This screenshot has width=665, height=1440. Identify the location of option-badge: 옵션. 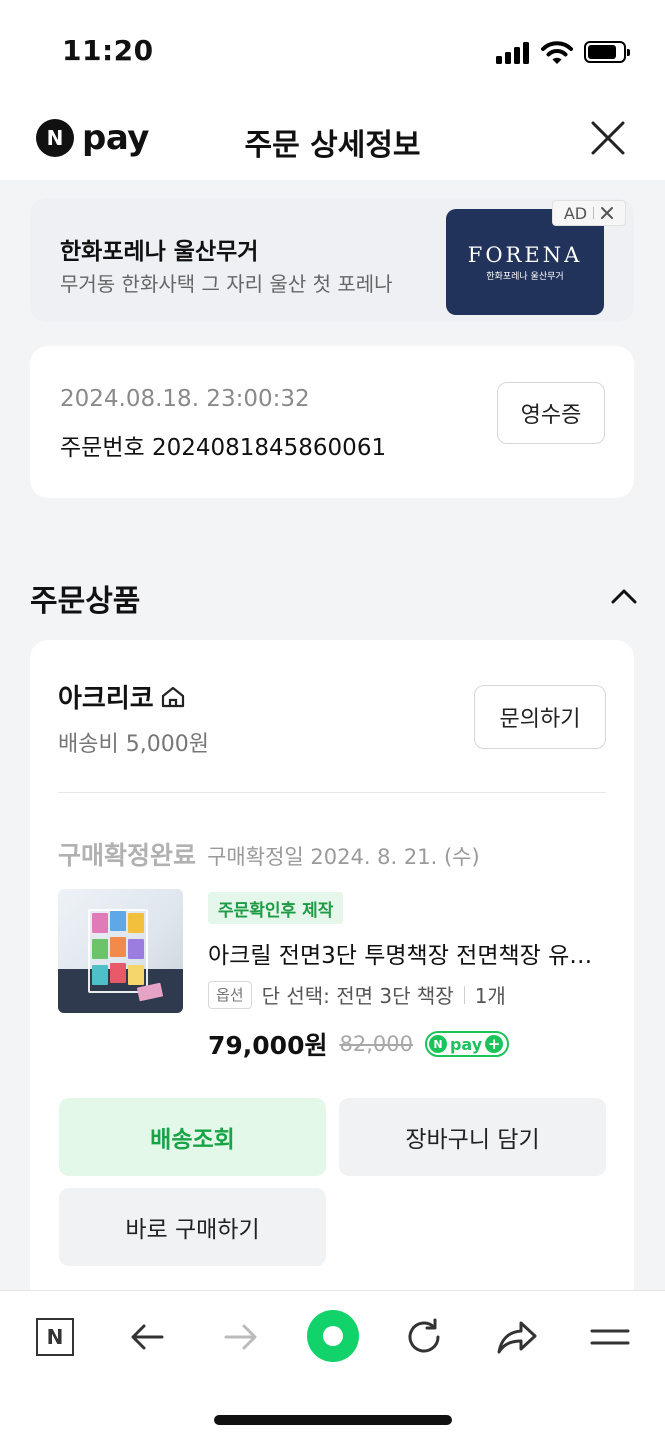
(230, 994).